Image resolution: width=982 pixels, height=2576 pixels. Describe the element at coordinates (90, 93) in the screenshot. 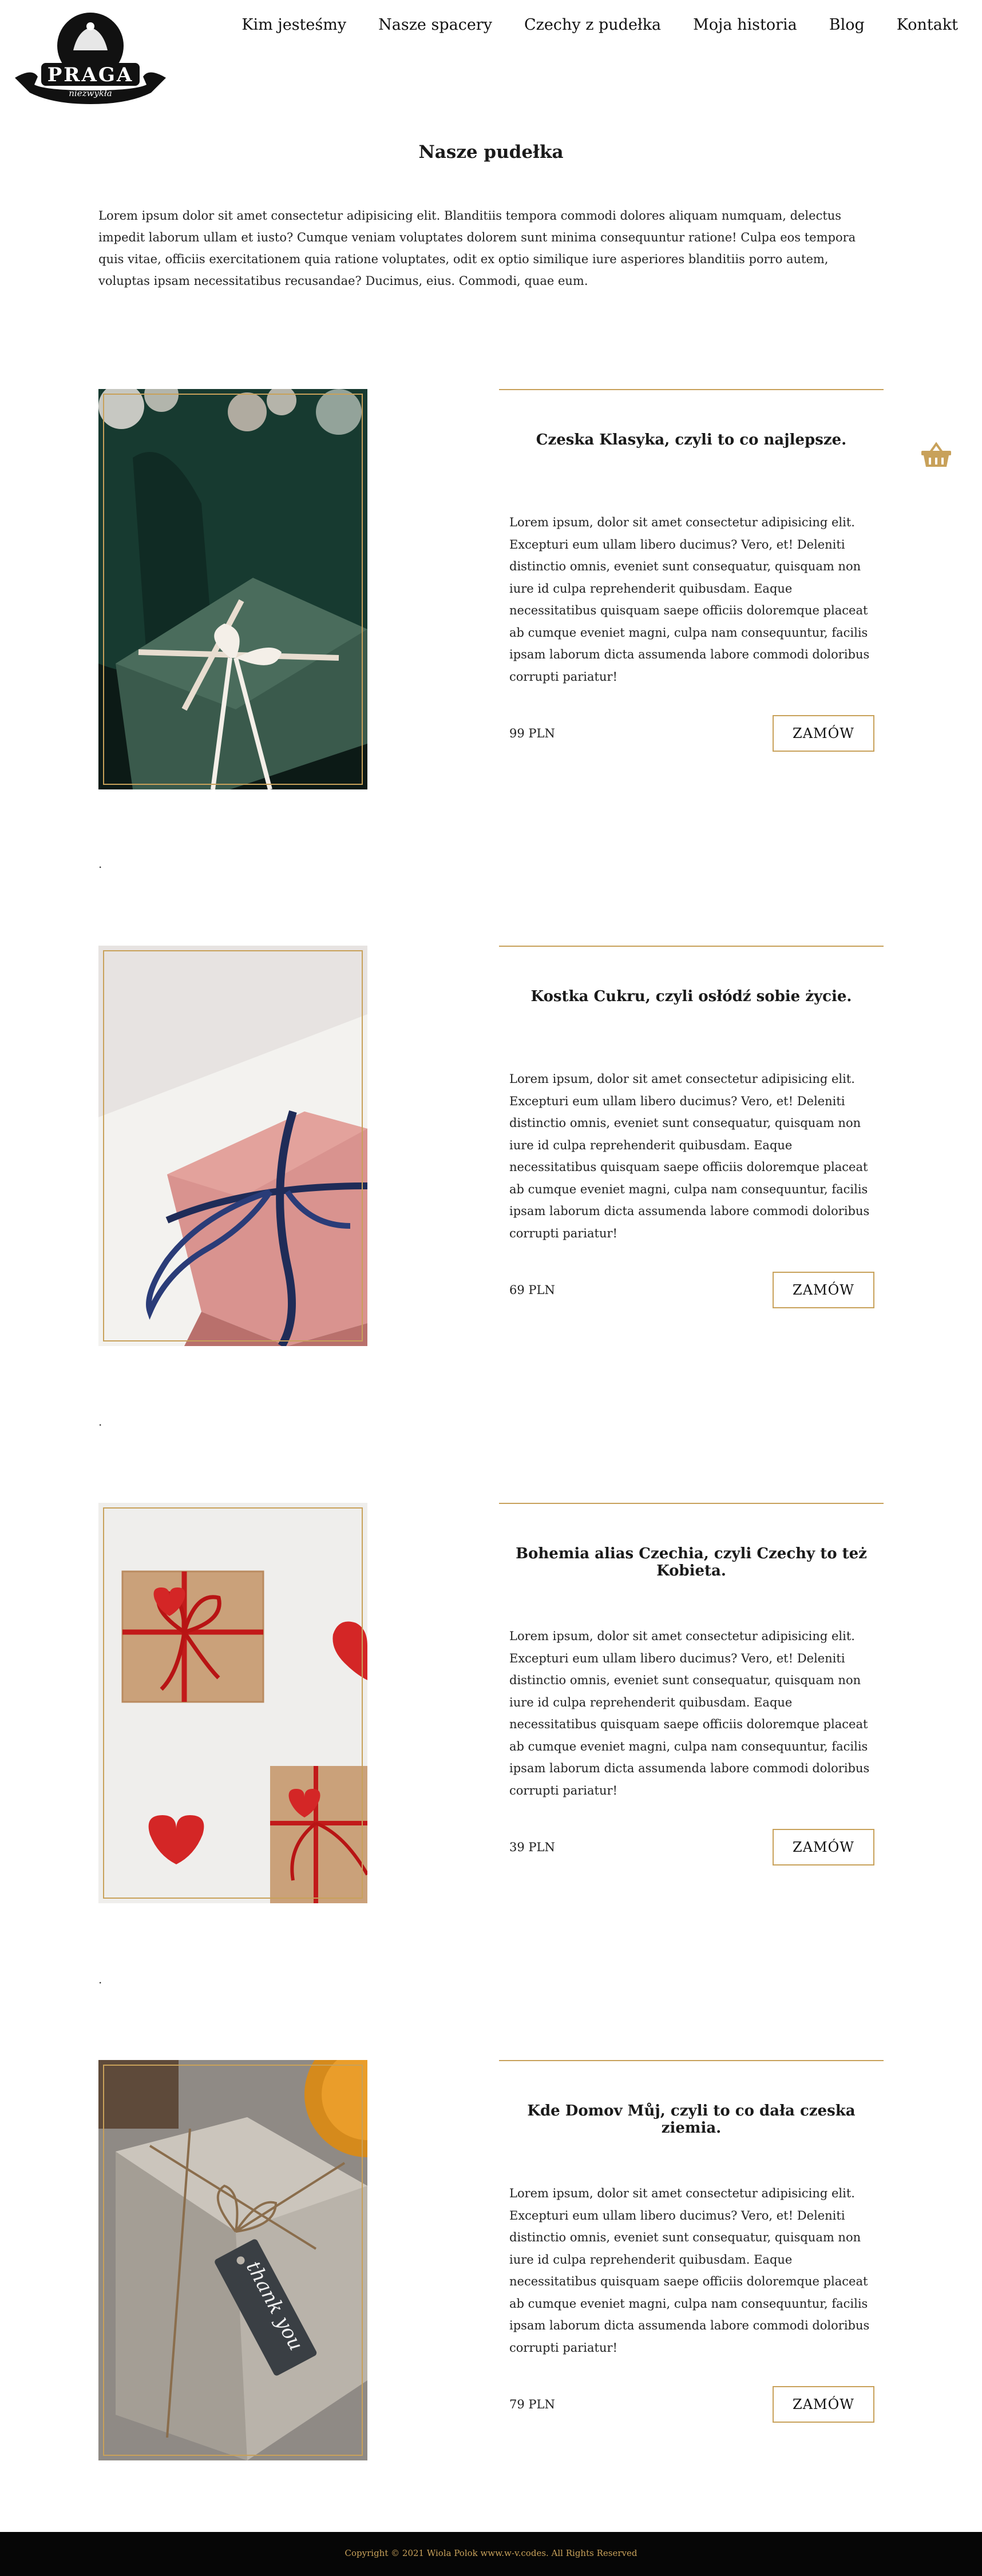

I see `logo-subtitle: niezwykła` at that location.